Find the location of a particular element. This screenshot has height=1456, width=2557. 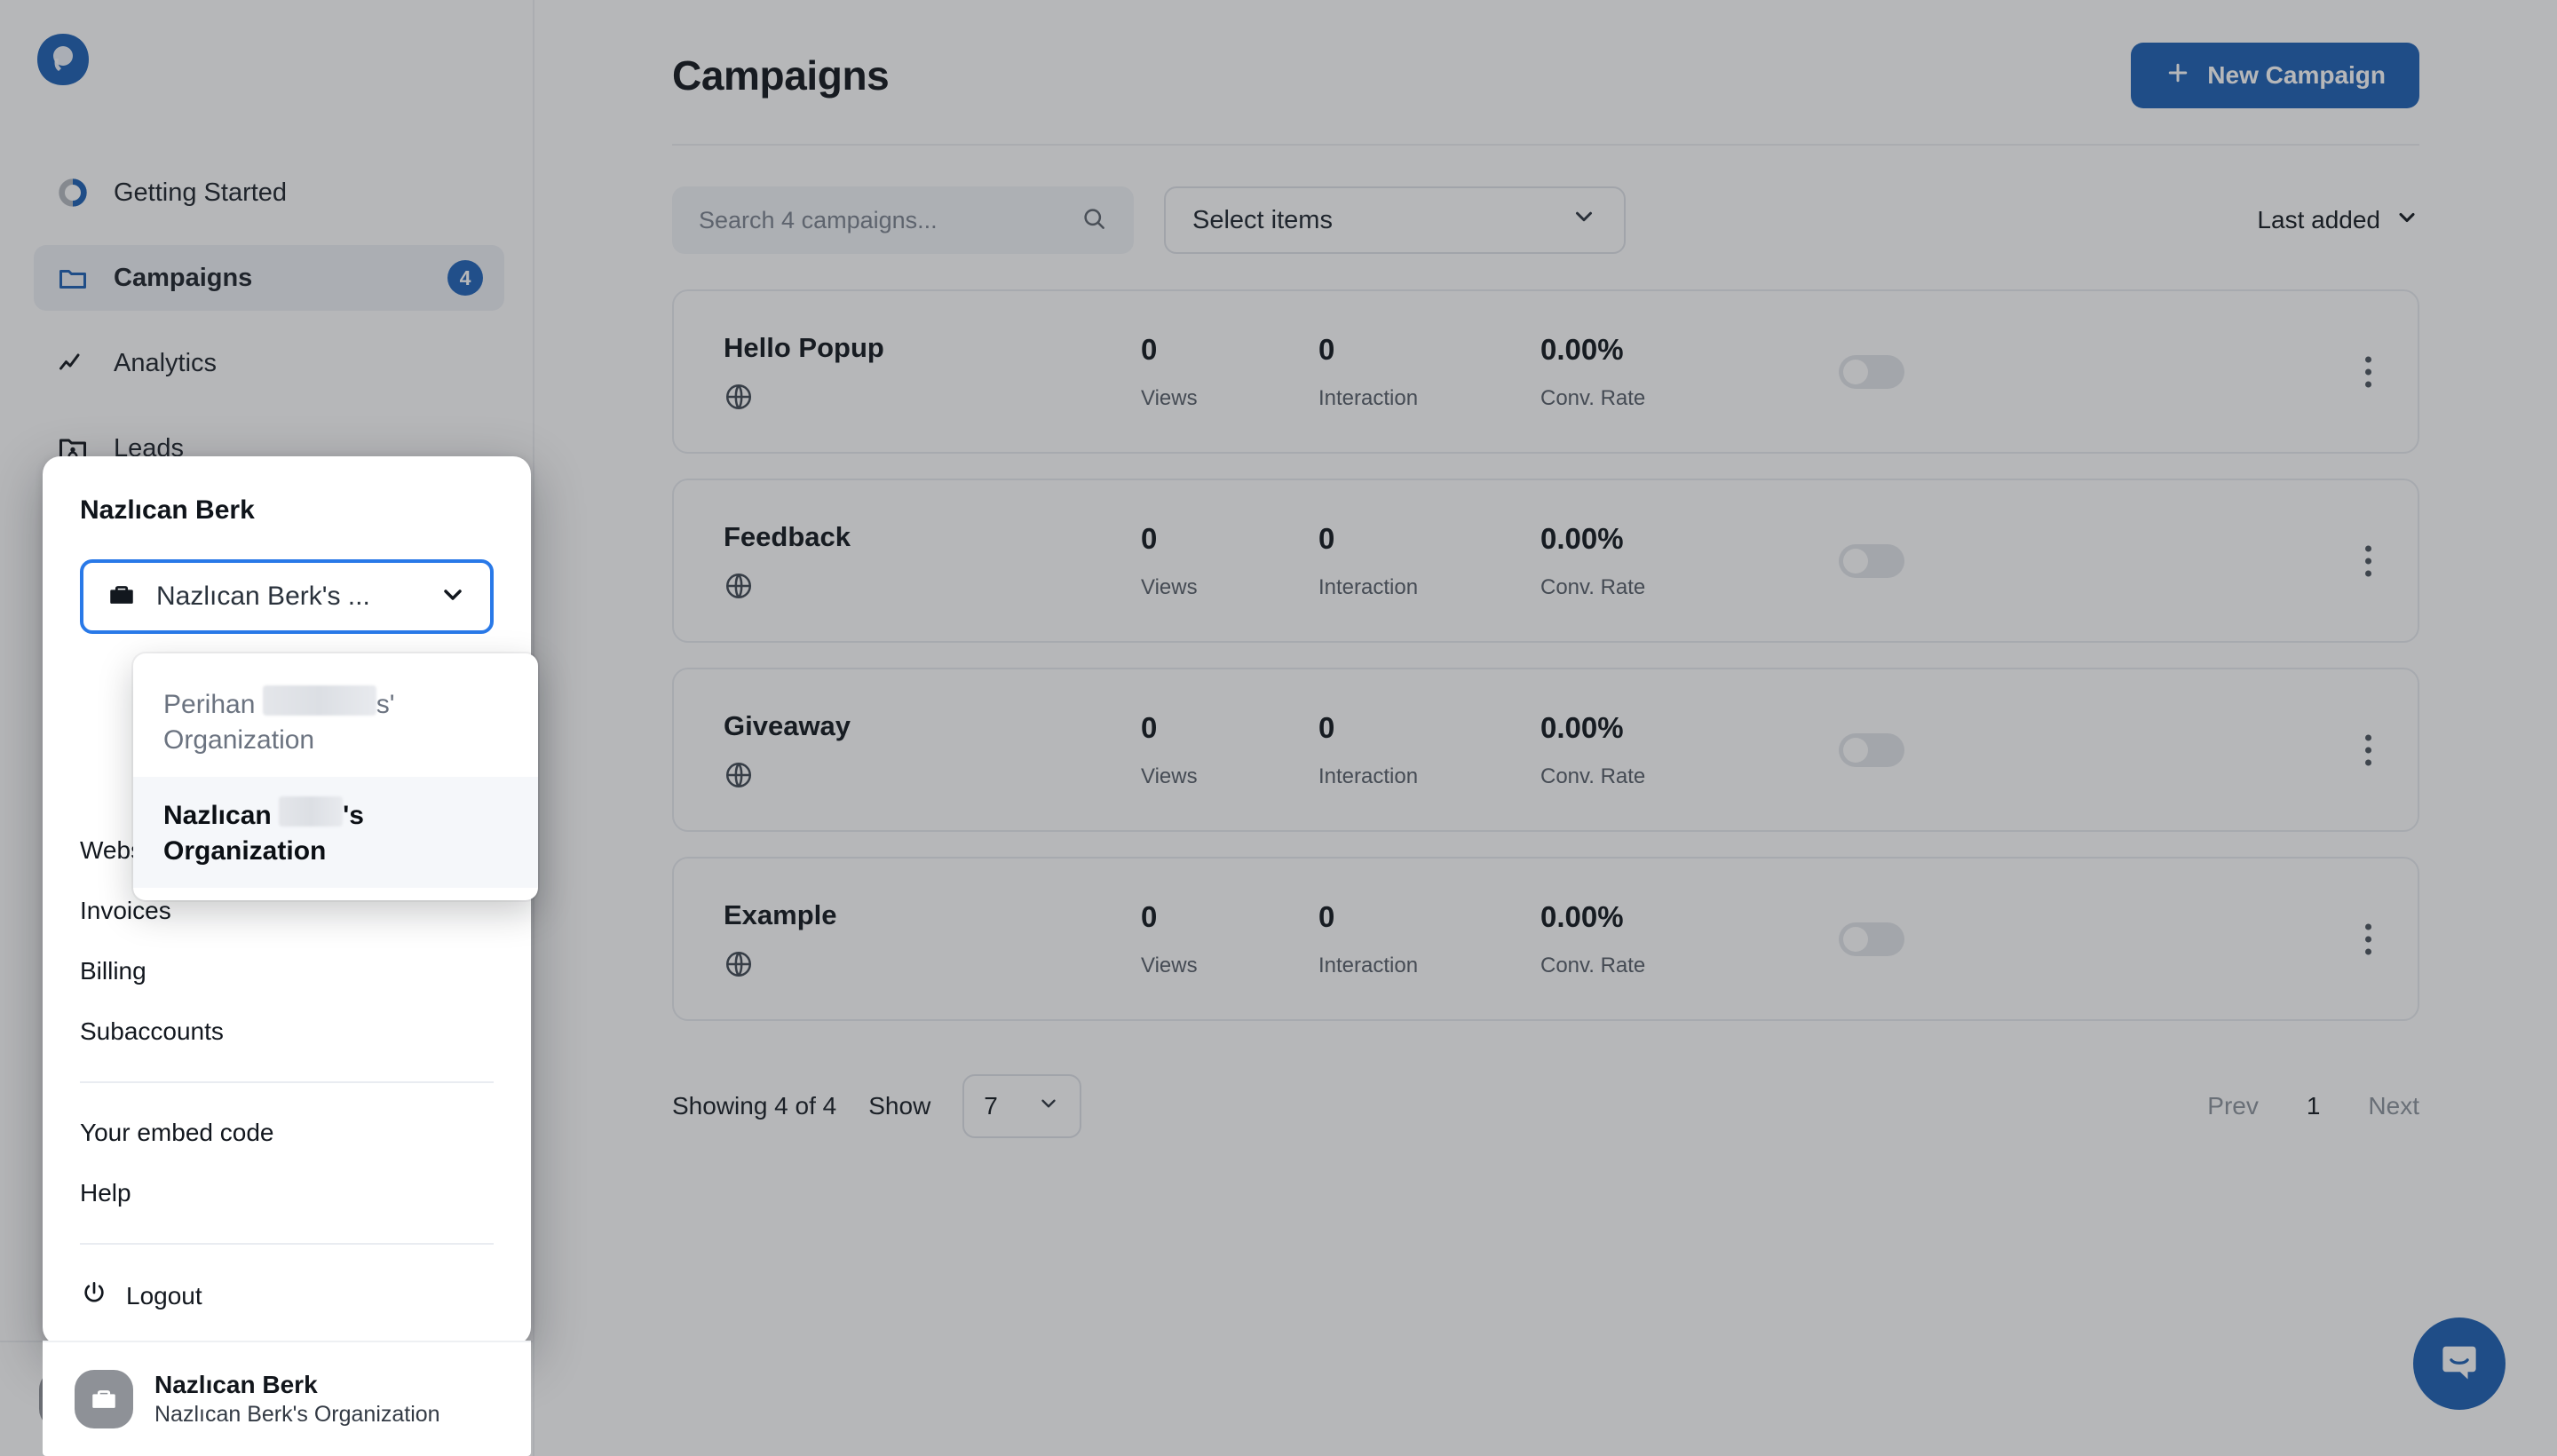

account-name: Nazlıcan Berk is located at coordinates (236, 1385).